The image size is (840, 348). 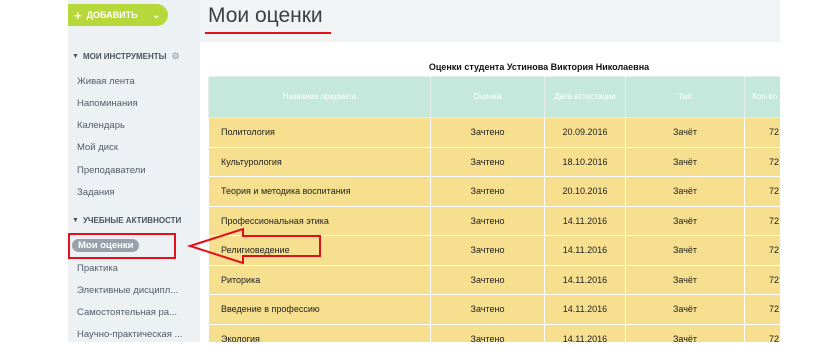 I want to click on cell-subject: Риторика, so click(x=319, y=279).